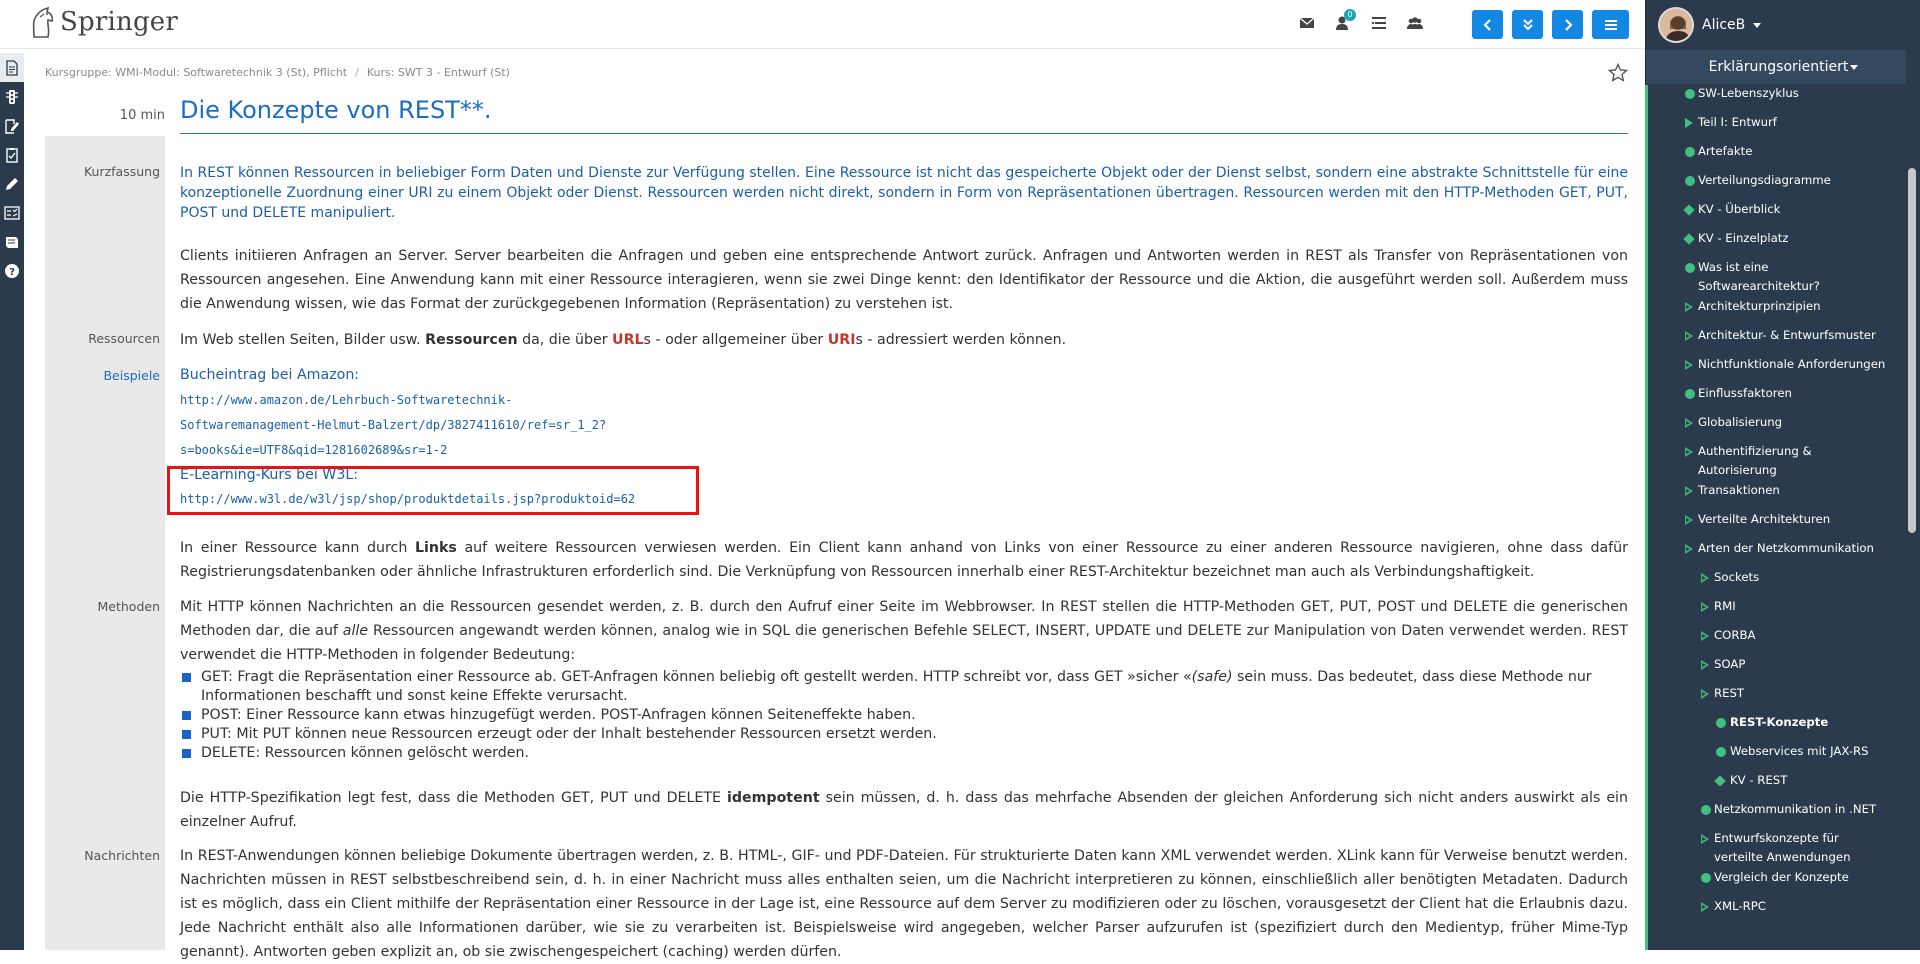 The image size is (1920, 964). Describe the element at coordinates (1618, 73) in the screenshot. I see `star-icon` at that location.